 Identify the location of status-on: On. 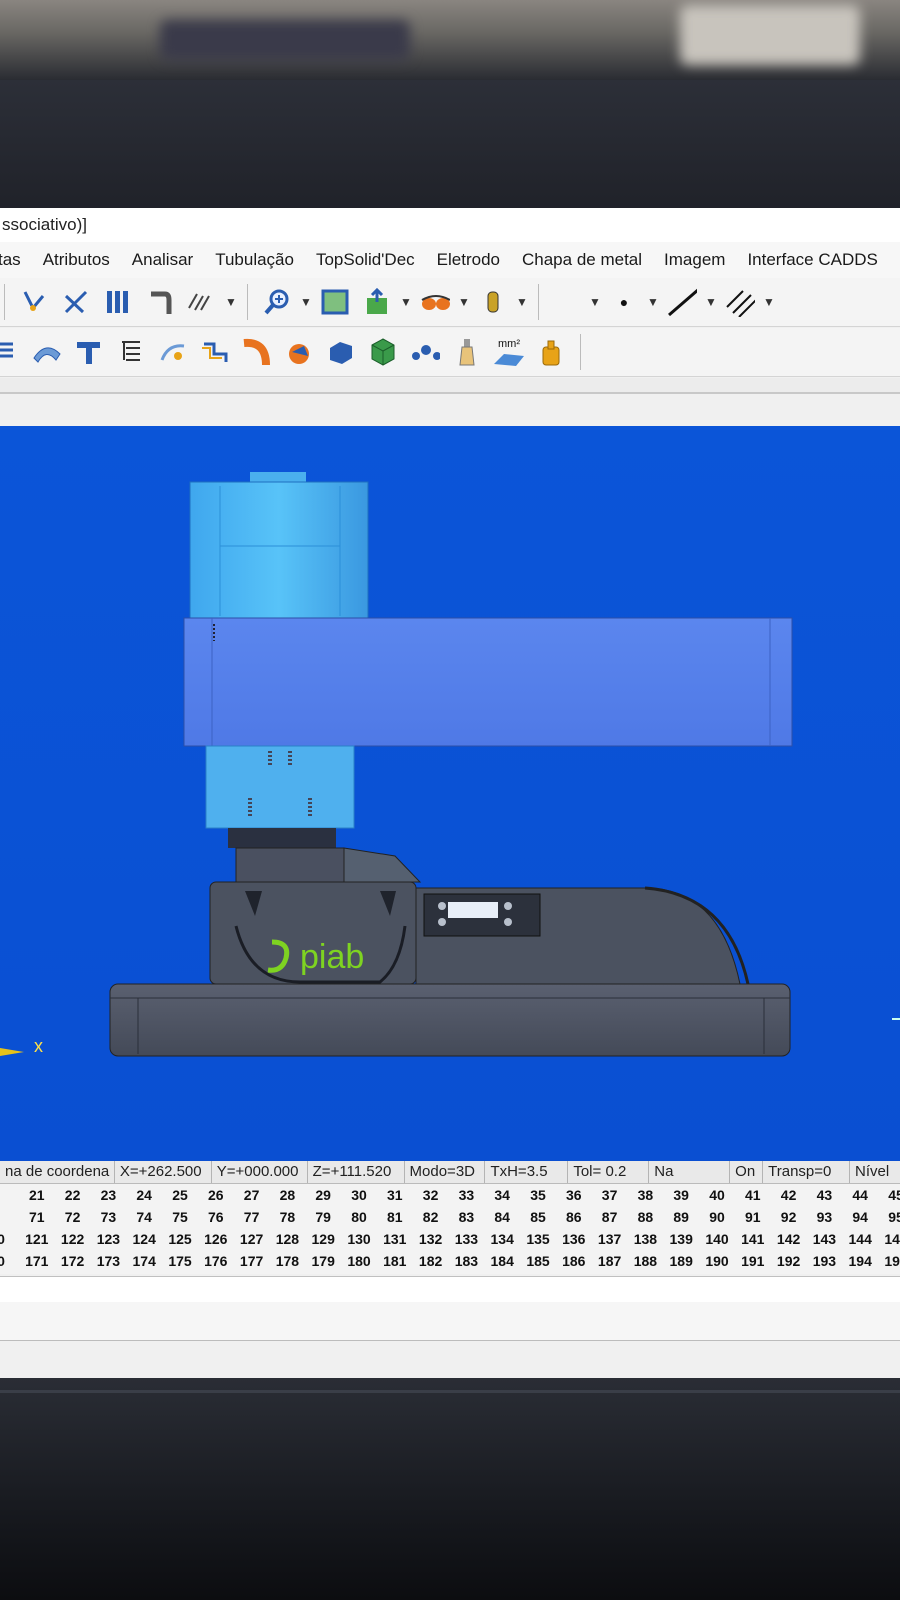
(747, 1172).